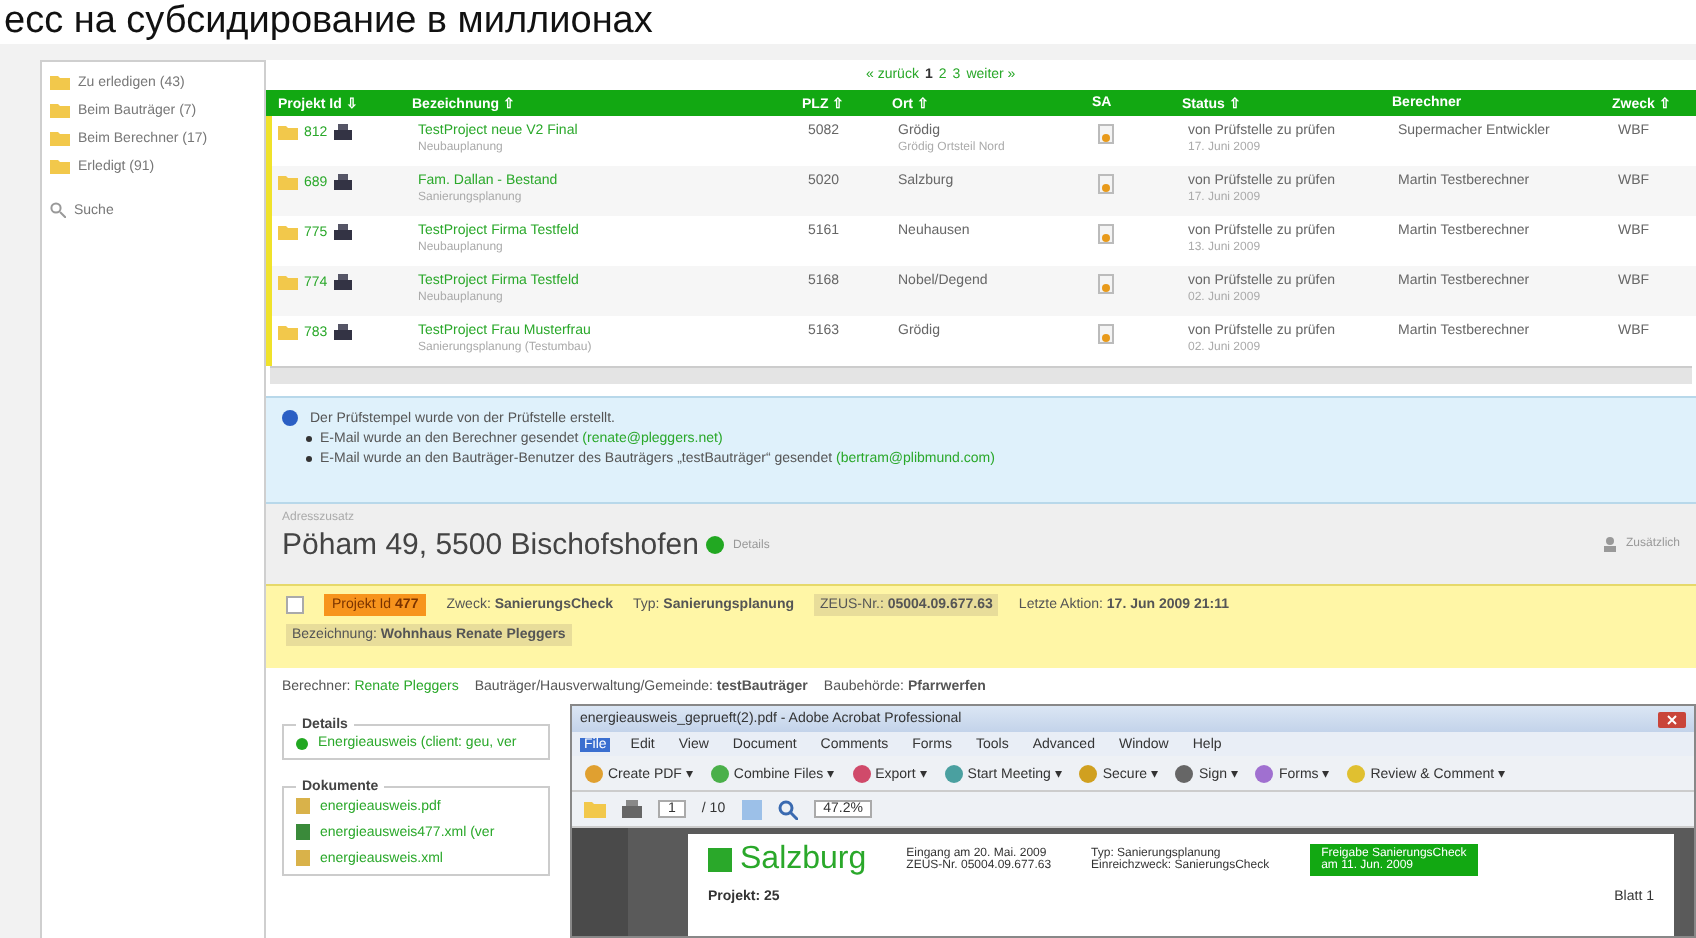 Image resolution: width=1696 pixels, height=938 pixels. I want to click on checkbox, so click(295, 605).